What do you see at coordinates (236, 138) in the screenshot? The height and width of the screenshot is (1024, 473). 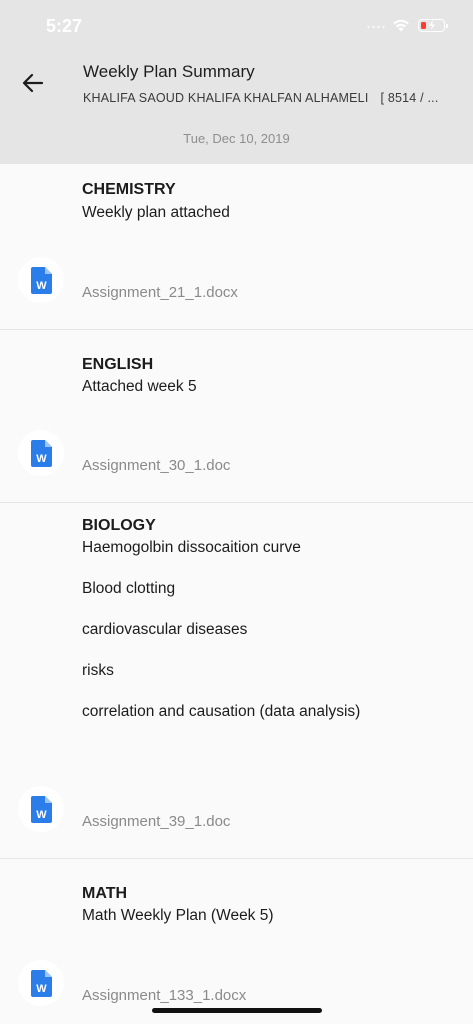 I see `plan-date: Tue, Dec 10, 2019` at bounding box center [236, 138].